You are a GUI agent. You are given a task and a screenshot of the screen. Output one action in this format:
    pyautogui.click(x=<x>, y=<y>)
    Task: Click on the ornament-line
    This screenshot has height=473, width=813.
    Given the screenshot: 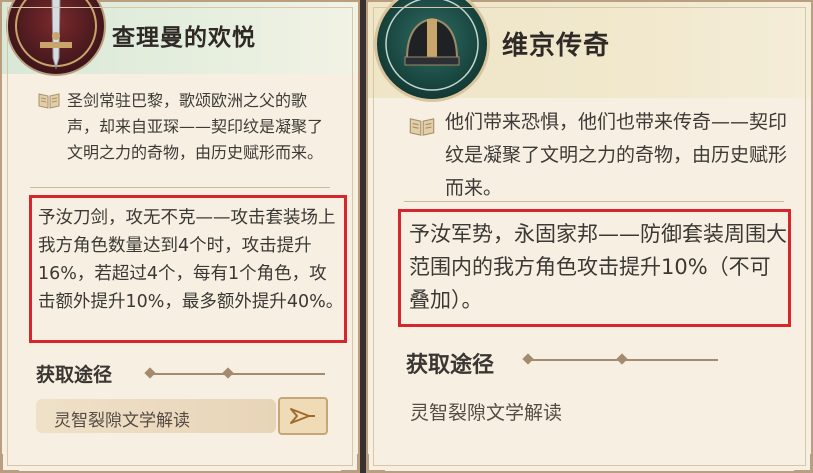 What is the action you would take?
    pyautogui.click(x=237, y=374)
    